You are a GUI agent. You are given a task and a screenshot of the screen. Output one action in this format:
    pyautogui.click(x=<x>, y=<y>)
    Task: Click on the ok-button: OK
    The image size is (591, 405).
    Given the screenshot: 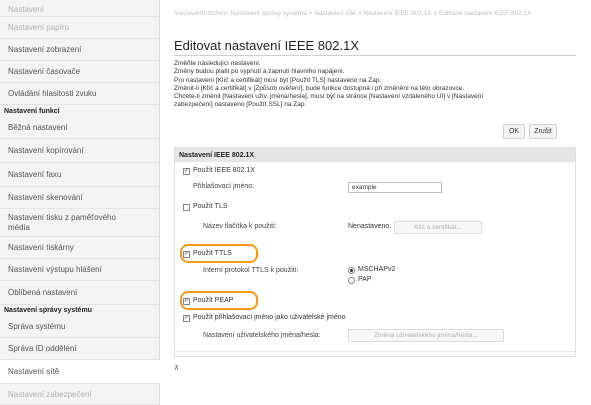 What is the action you would take?
    pyautogui.click(x=514, y=131)
    